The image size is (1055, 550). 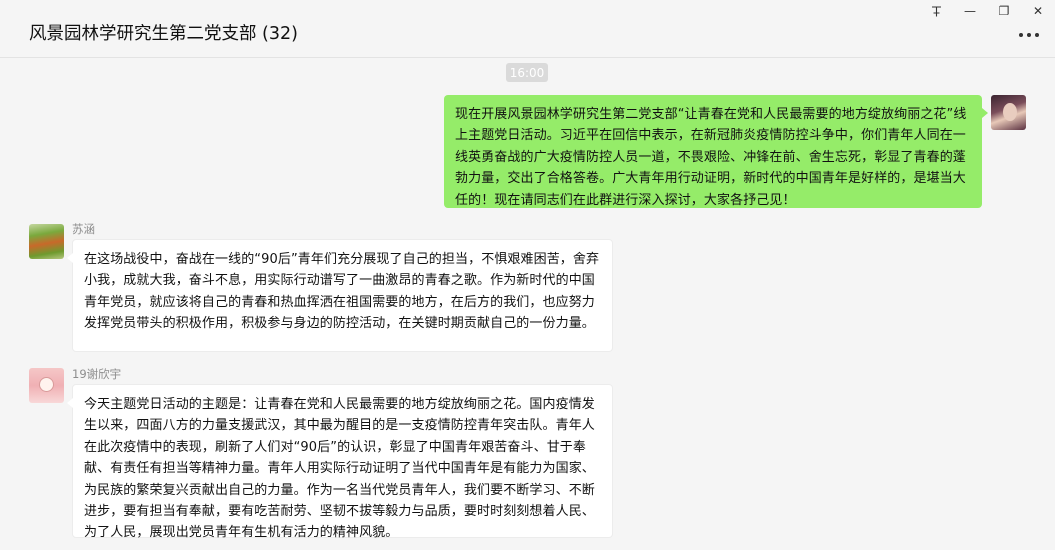 I want to click on sender-name: 苏涵, so click(x=83, y=229).